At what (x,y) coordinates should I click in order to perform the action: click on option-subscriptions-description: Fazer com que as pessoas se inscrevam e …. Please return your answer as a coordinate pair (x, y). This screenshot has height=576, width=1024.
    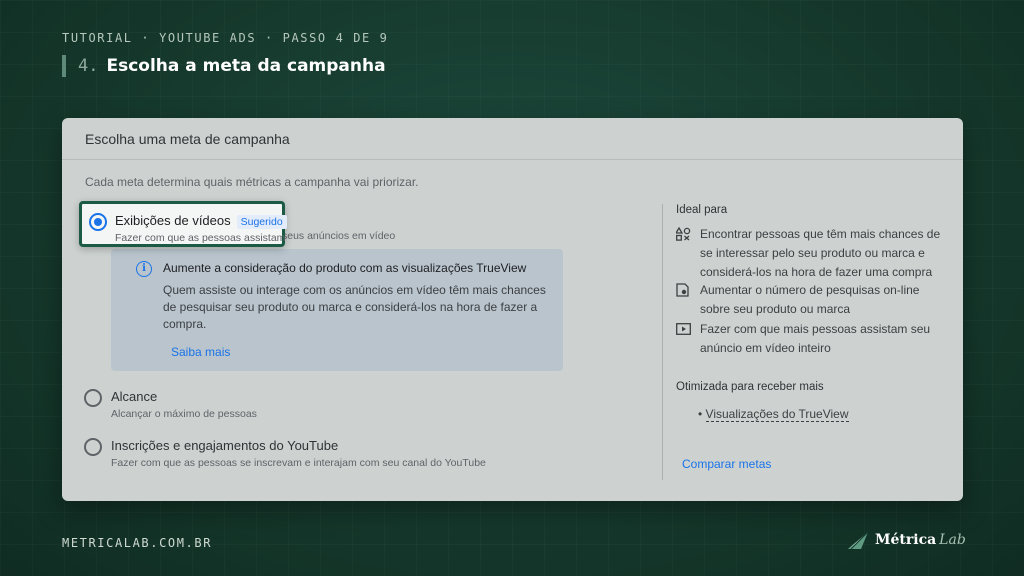
    Looking at the image, I should click on (298, 463).